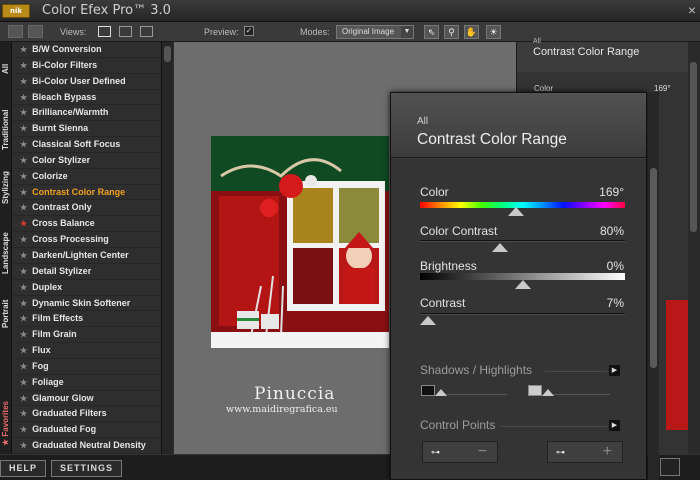 This screenshot has height=480, width=700. Describe the element at coordinates (86, 303) in the screenshot. I see `filter-item: ★ Dynamic Skin Softener` at that location.